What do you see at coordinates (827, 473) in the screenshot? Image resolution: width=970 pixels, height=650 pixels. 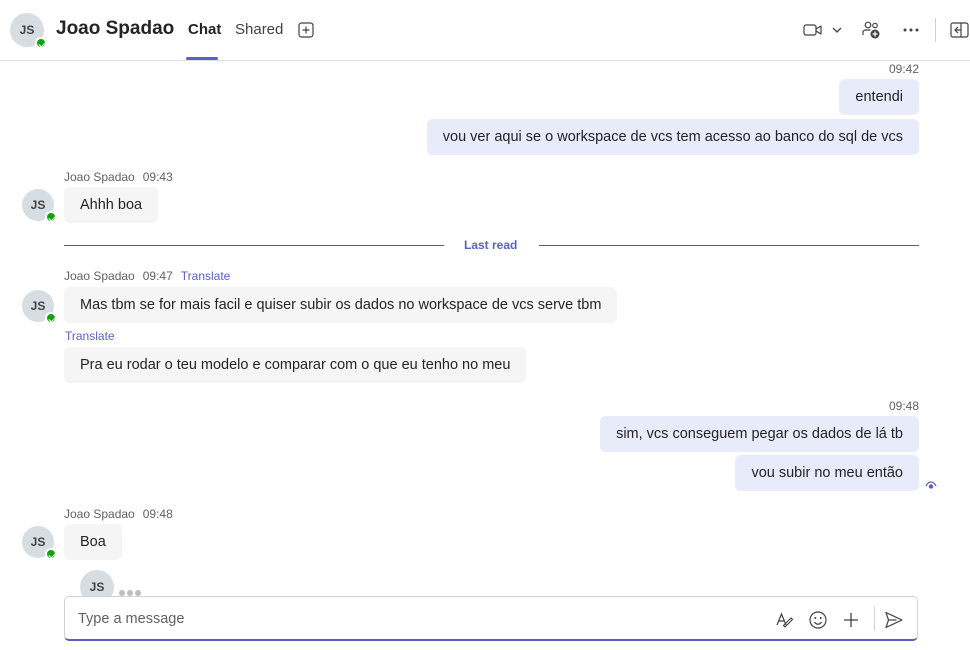 I see `outgoing-message: vou subir no meu então` at bounding box center [827, 473].